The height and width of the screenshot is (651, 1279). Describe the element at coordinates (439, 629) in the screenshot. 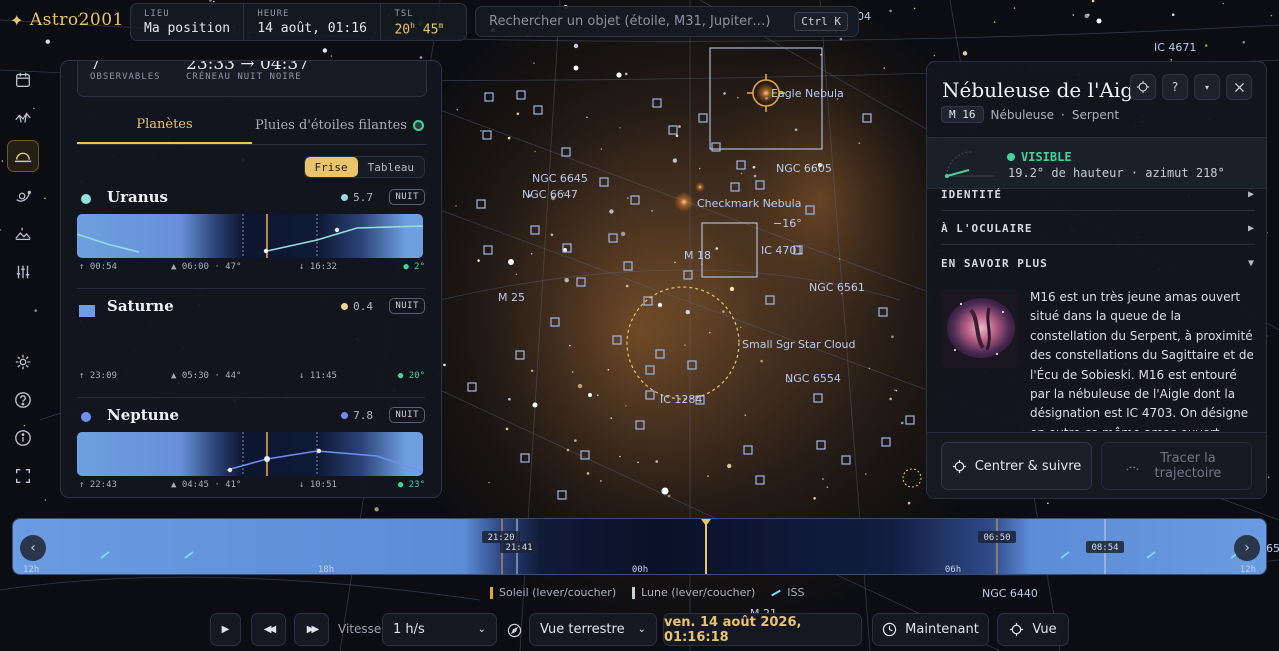

I see `speed-select: 1 h/s ⌄` at that location.